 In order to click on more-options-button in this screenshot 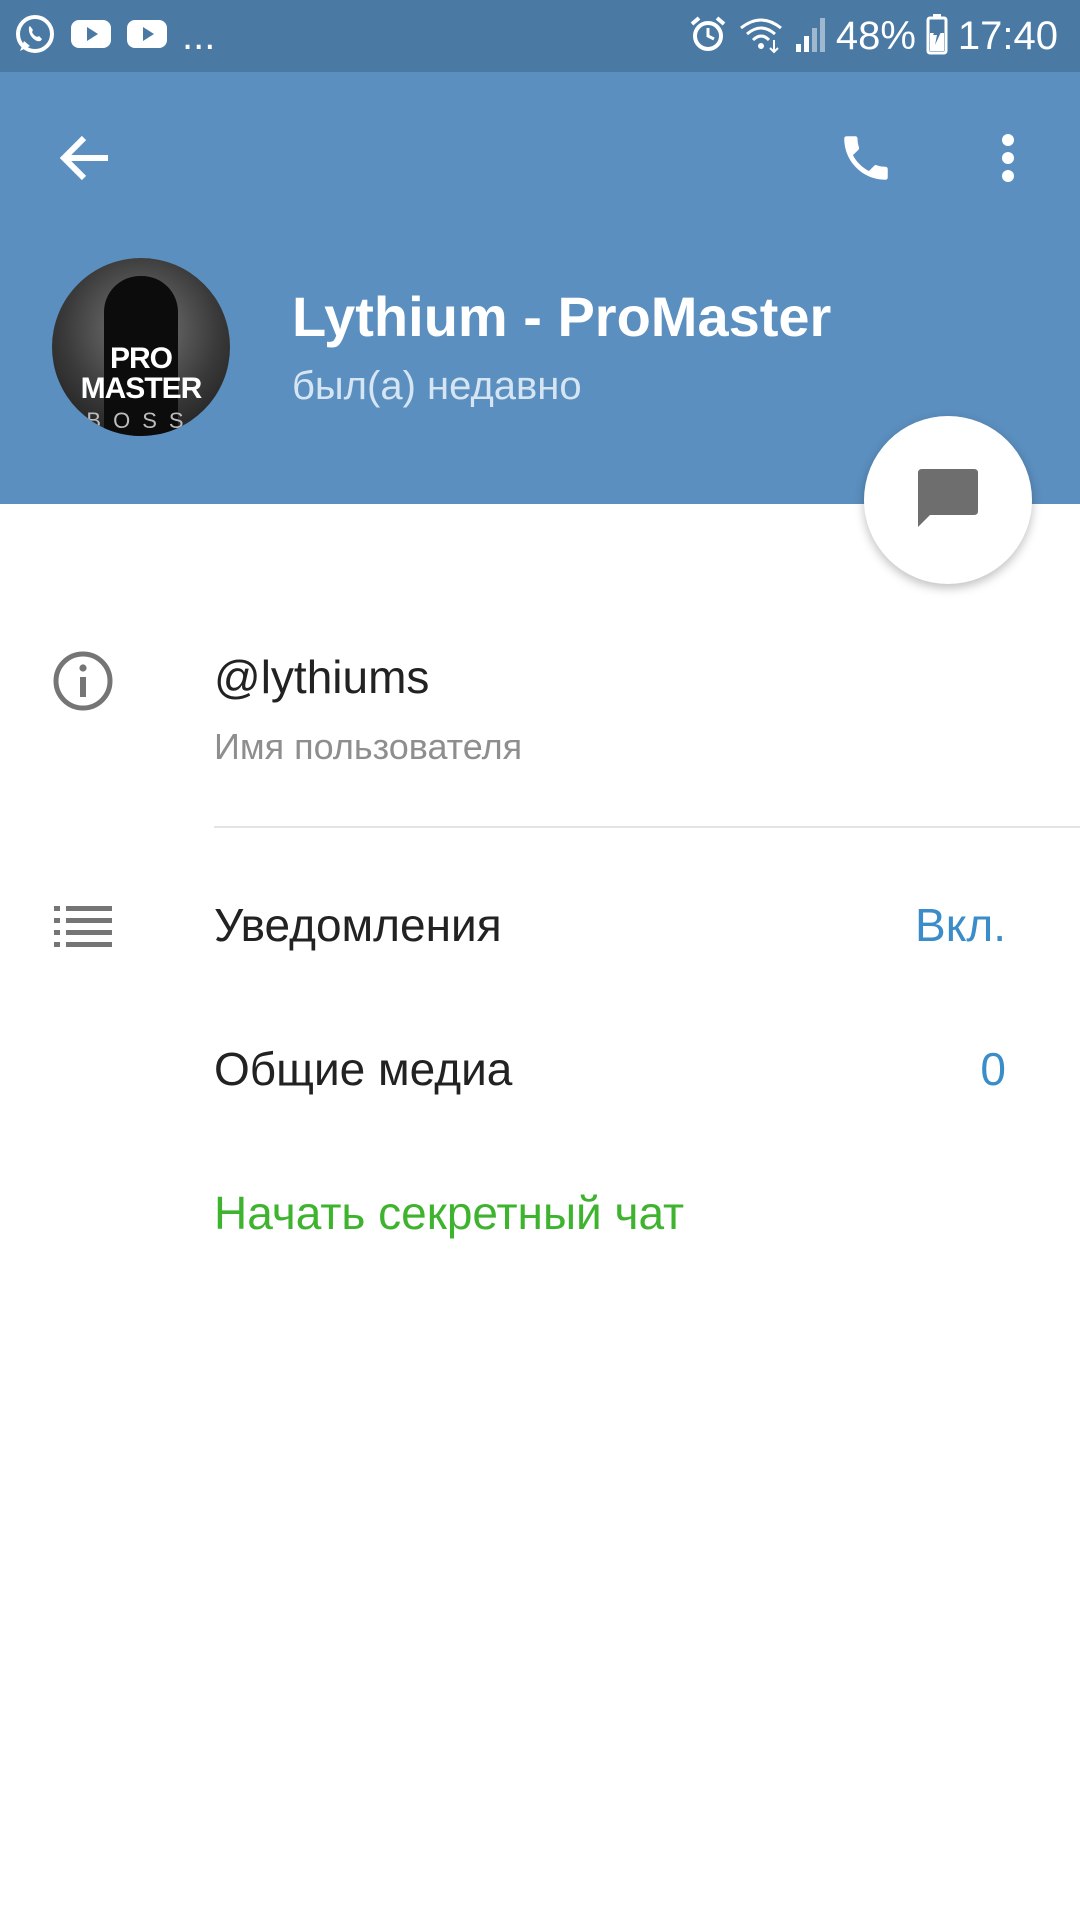, I will do `click(1008, 160)`.